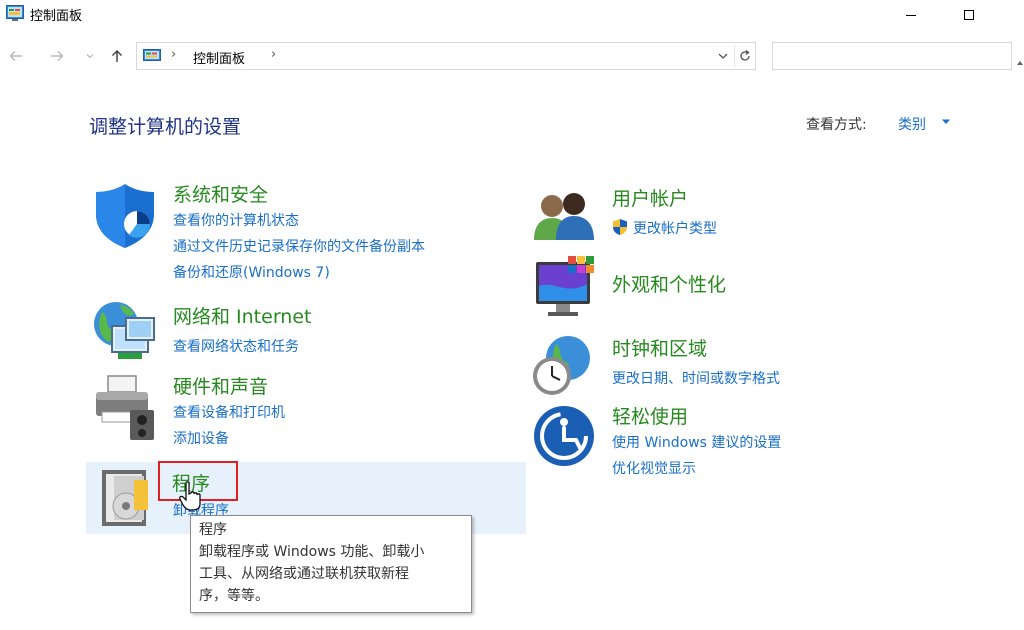 The height and width of the screenshot is (630, 1024). What do you see at coordinates (229, 412) in the screenshot?
I see `link-devices-printers: 查看设备和打印机` at bounding box center [229, 412].